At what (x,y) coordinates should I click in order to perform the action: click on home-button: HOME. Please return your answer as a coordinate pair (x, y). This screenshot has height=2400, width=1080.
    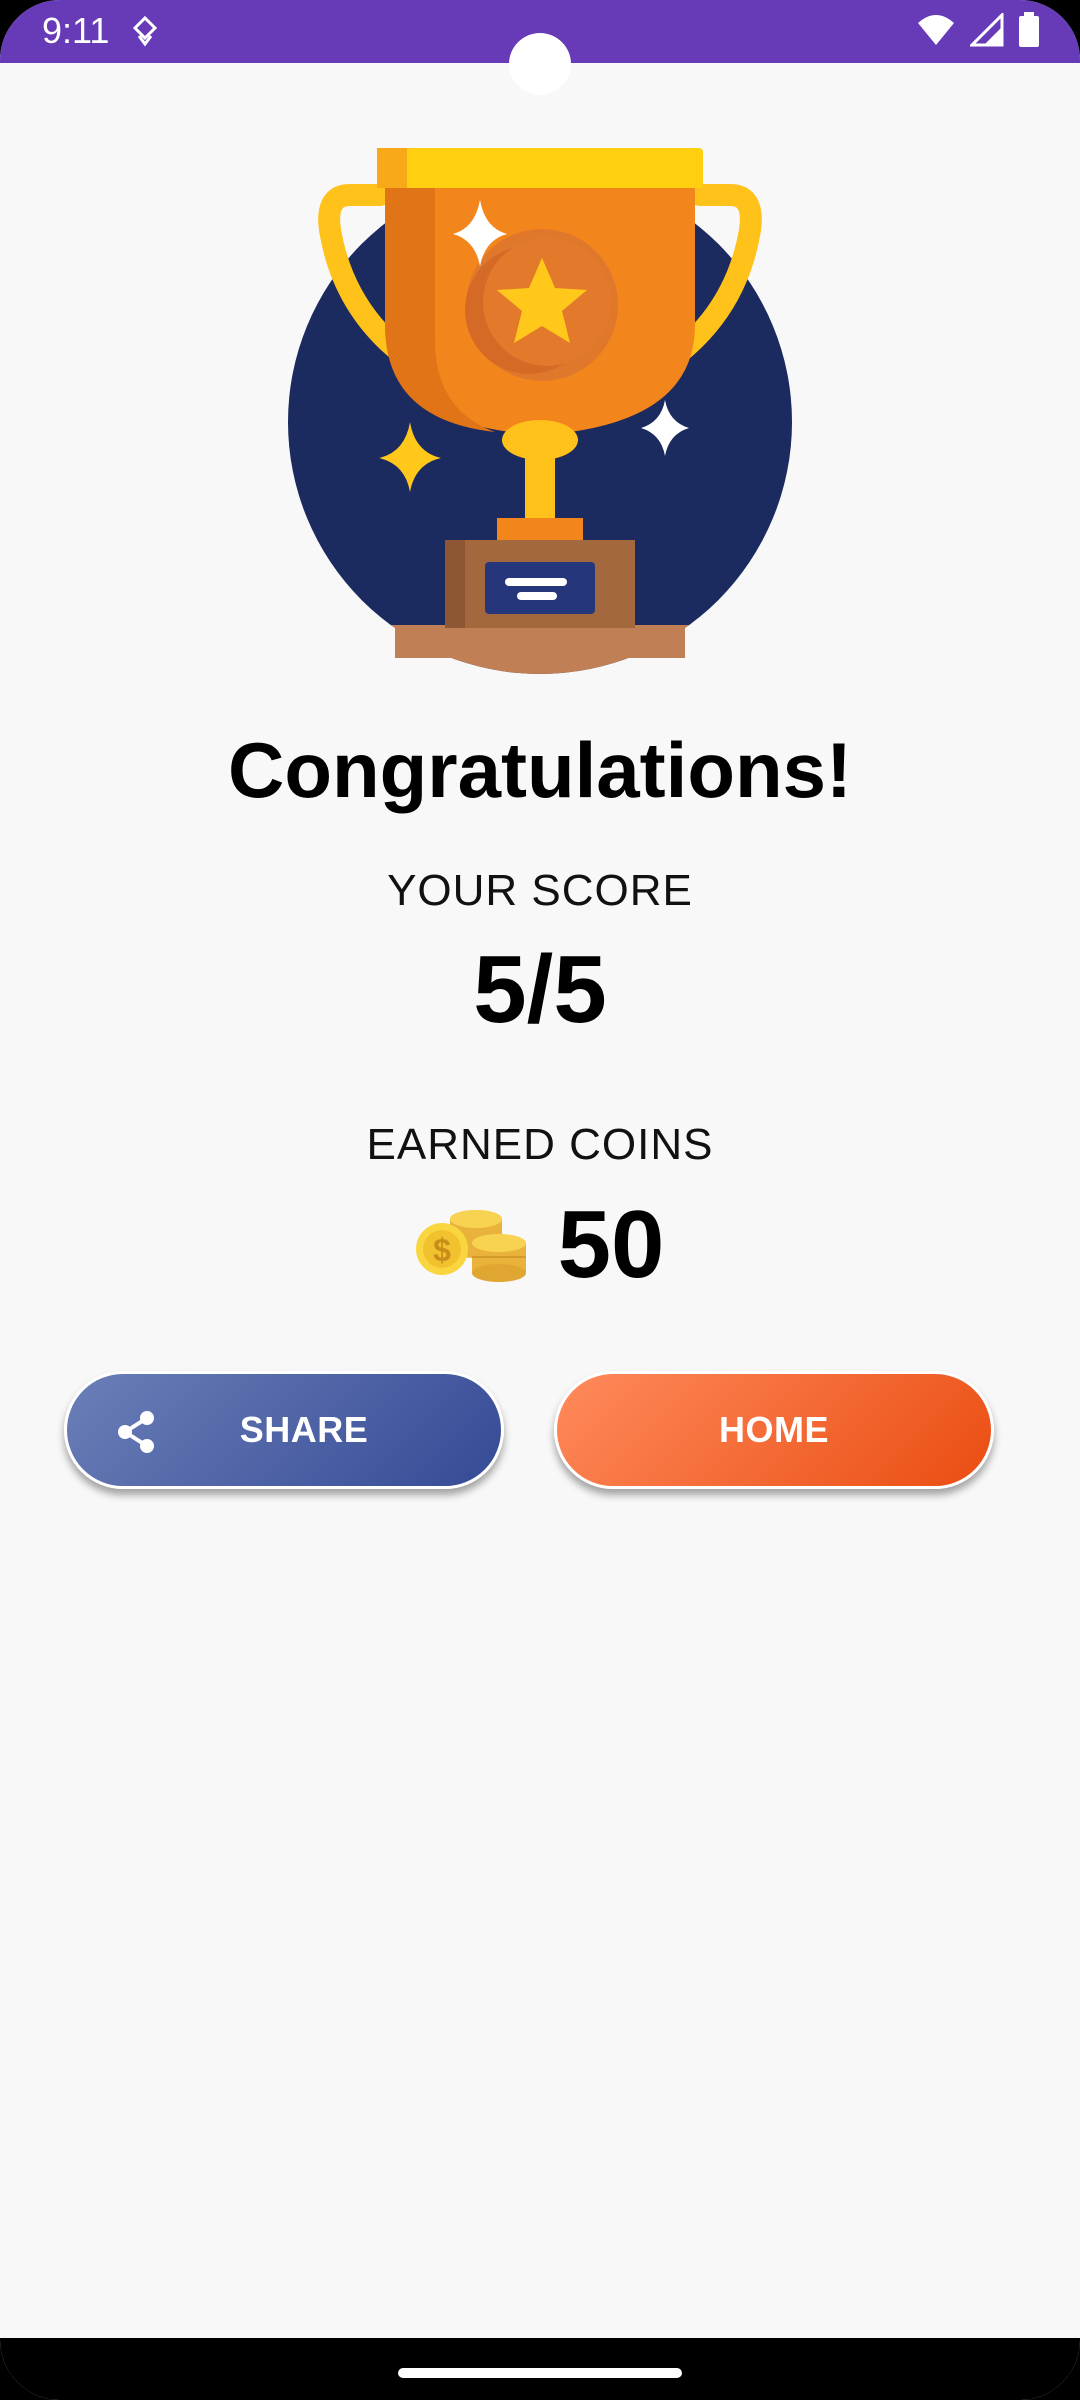
    Looking at the image, I should click on (774, 1430).